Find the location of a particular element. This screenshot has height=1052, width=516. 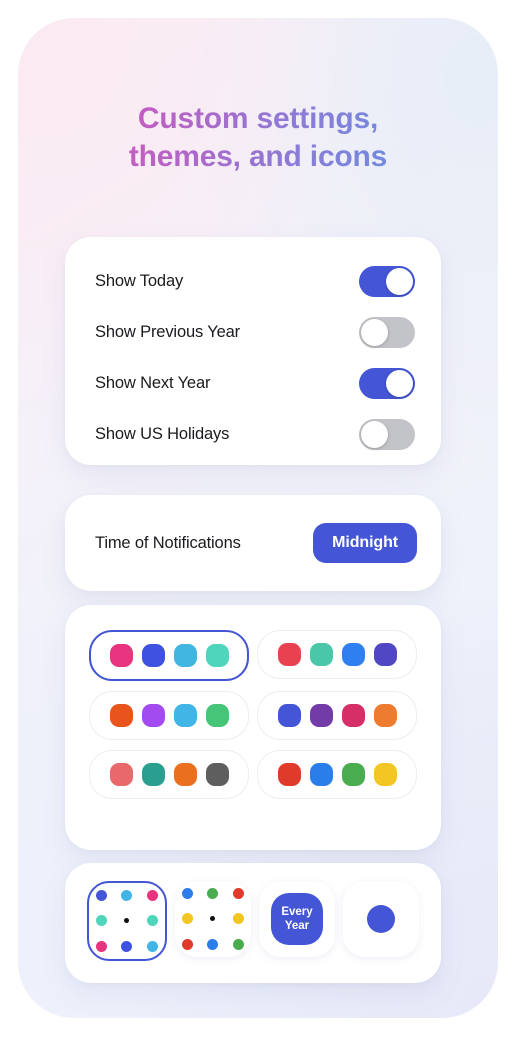

setting-row: Show Previous Year is located at coordinates (255, 332).